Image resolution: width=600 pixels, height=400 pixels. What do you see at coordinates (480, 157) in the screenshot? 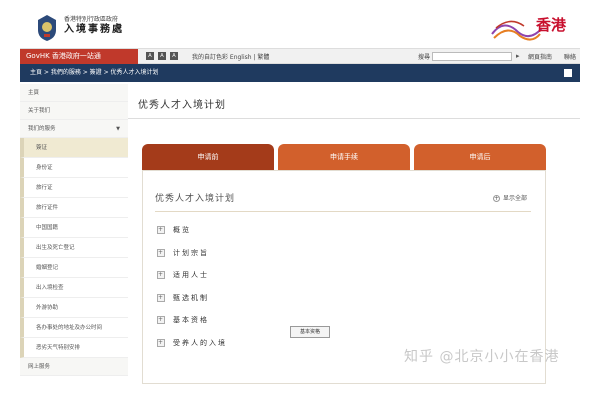
I see `tab-after-application: 申请后` at bounding box center [480, 157].